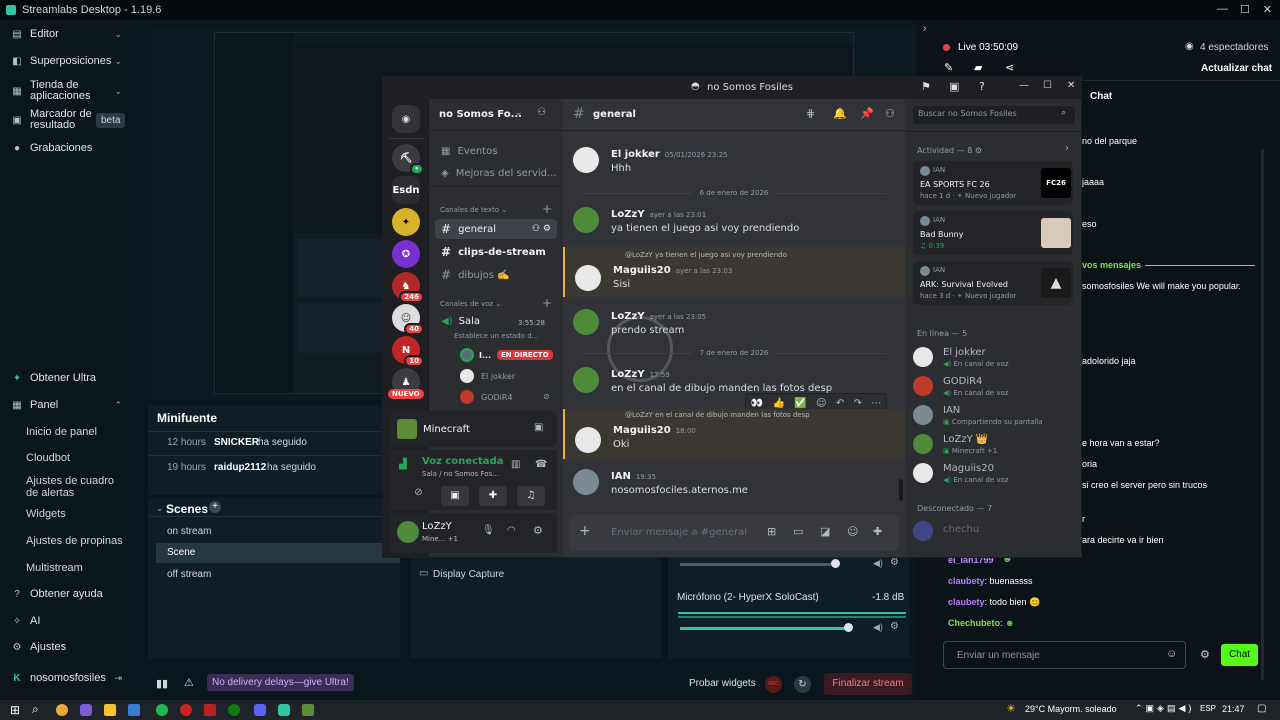 The width and height of the screenshot is (1280, 720). Describe the element at coordinates (48, 458) in the screenshot. I see `panel-cloudbot: Cloudbot` at that location.